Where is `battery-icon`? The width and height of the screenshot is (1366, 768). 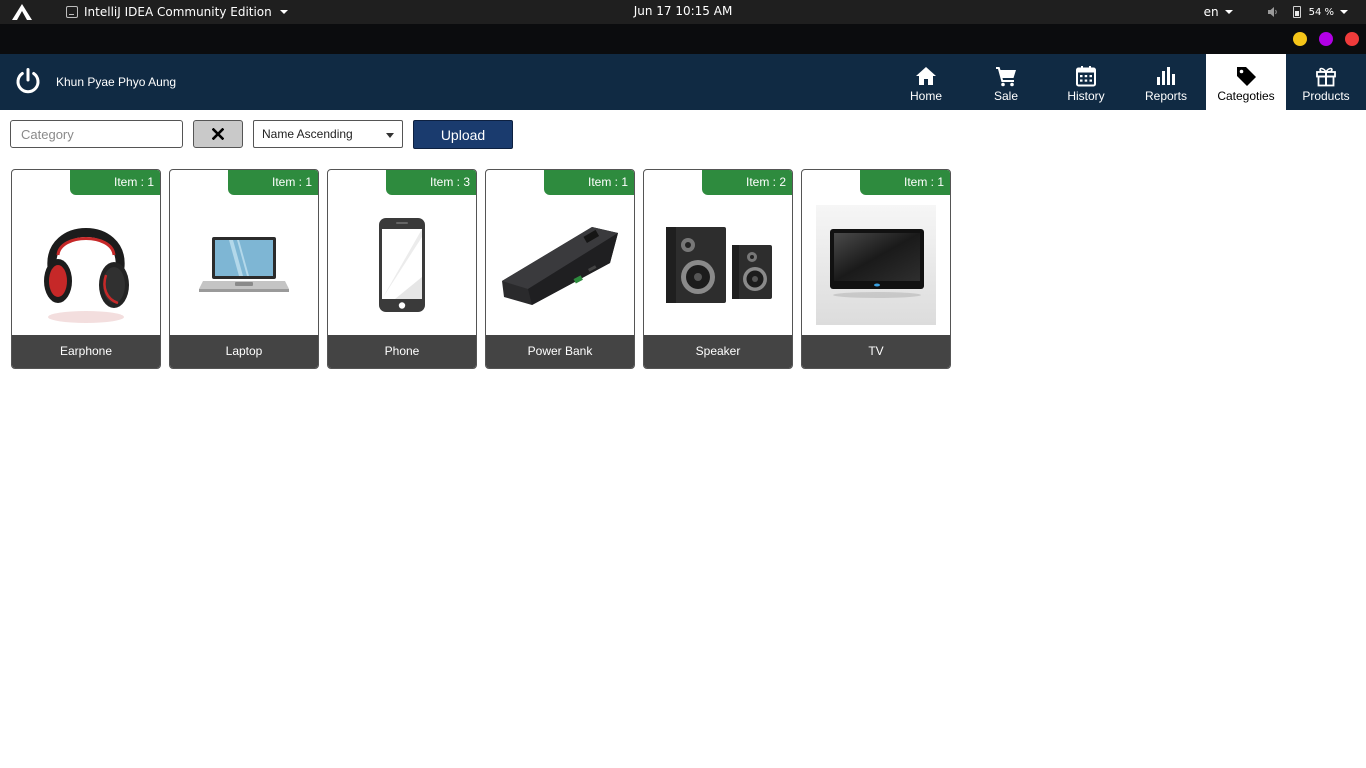 battery-icon is located at coordinates (1296, 12).